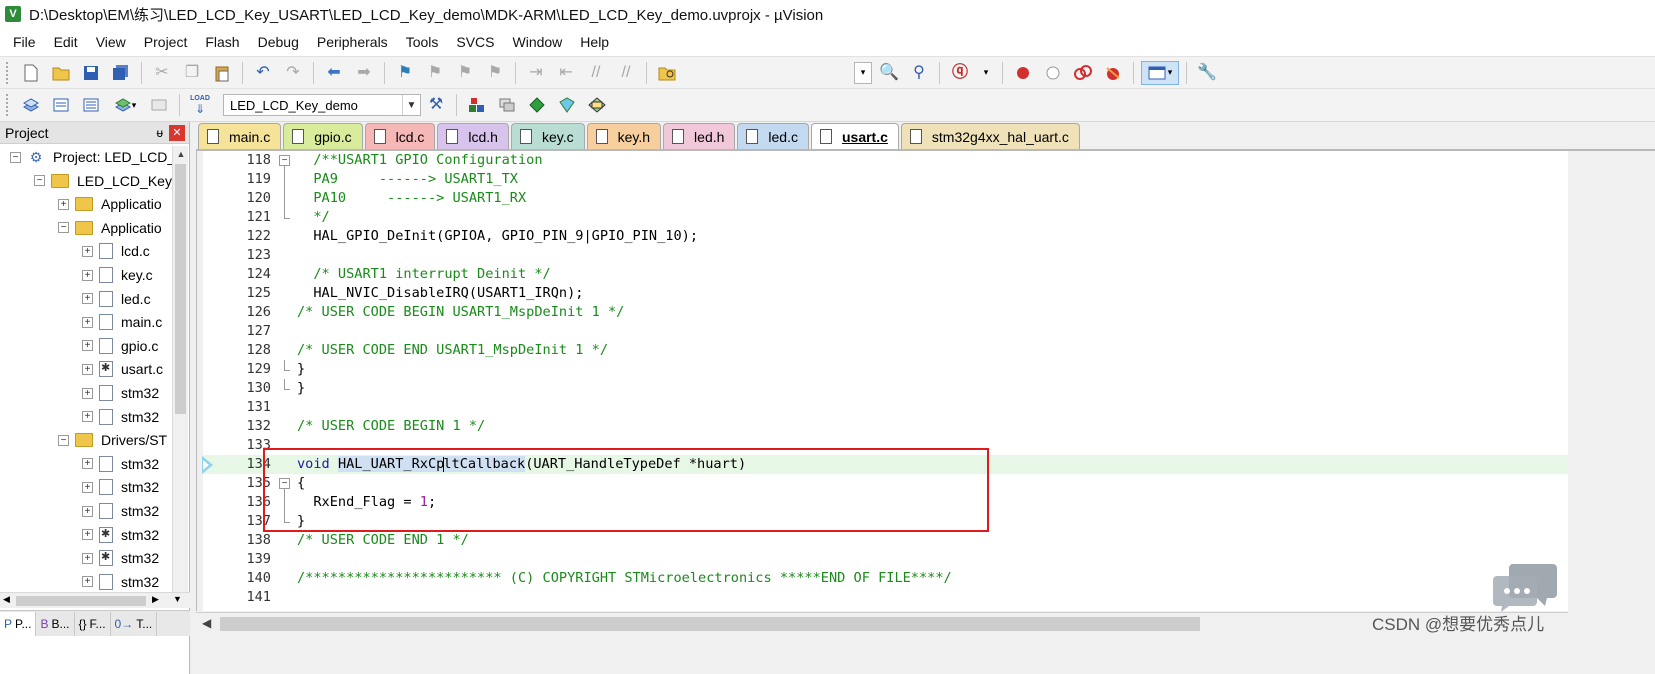  I want to click on tab-stm32g4xx-hal-uart-c: stm32g4xx_hal_uart.c, so click(990, 136).